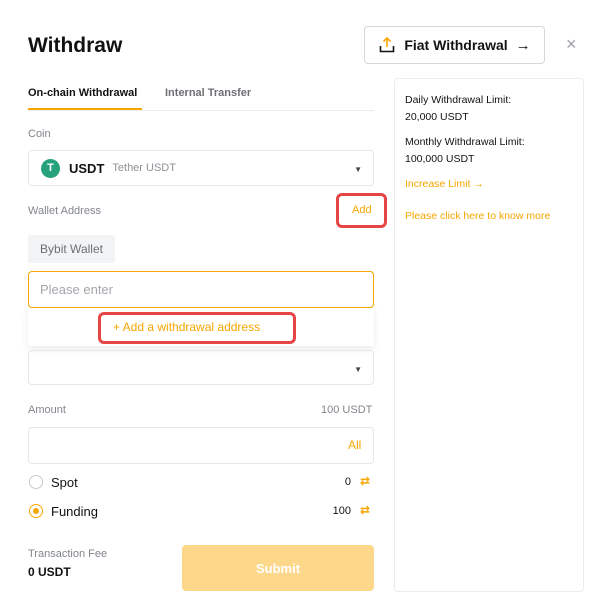 The height and width of the screenshot is (600, 589). Describe the element at coordinates (87, 168) in the screenshot. I see `coin-symbol: USDT` at that location.